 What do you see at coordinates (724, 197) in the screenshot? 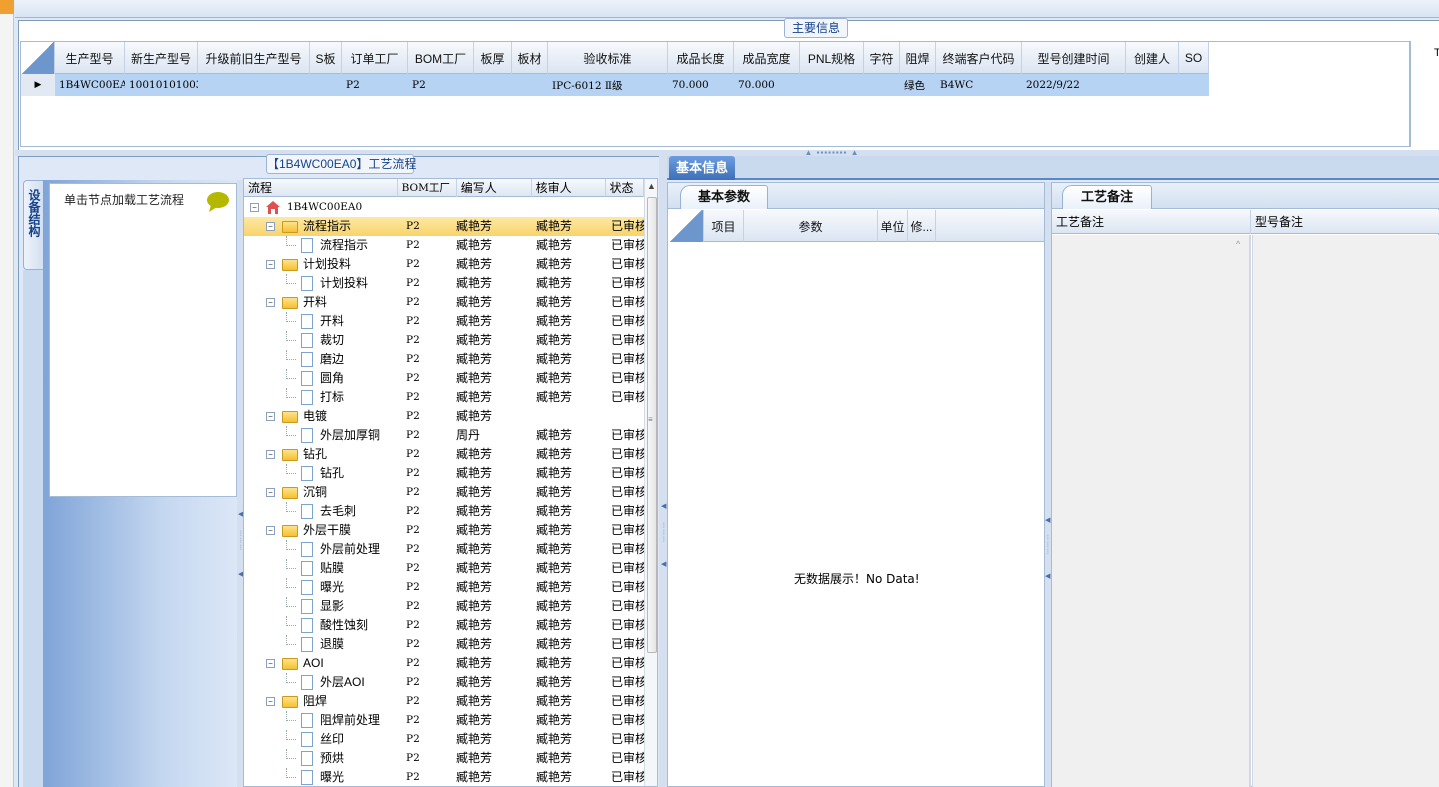
I see `tab-basic-params: 基本参数` at bounding box center [724, 197].